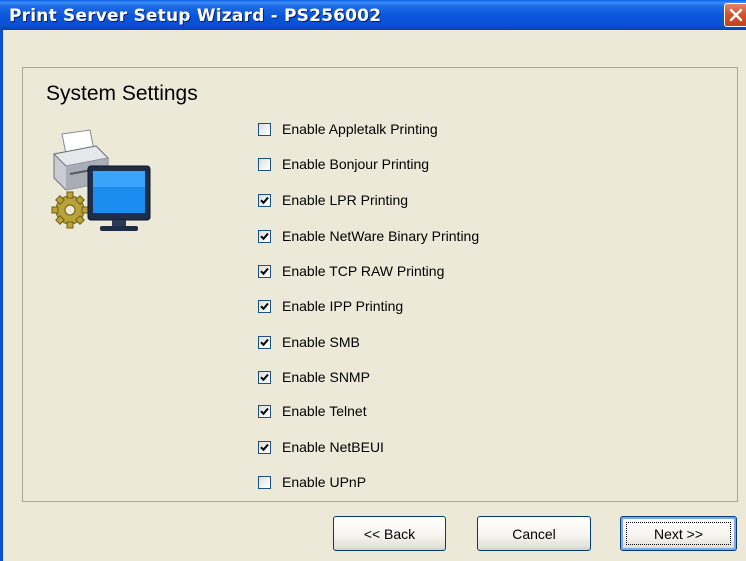 The image size is (746, 561). What do you see at coordinates (534, 533) in the screenshot?
I see `cancel-button: Cancel` at bounding box center [534, 533].